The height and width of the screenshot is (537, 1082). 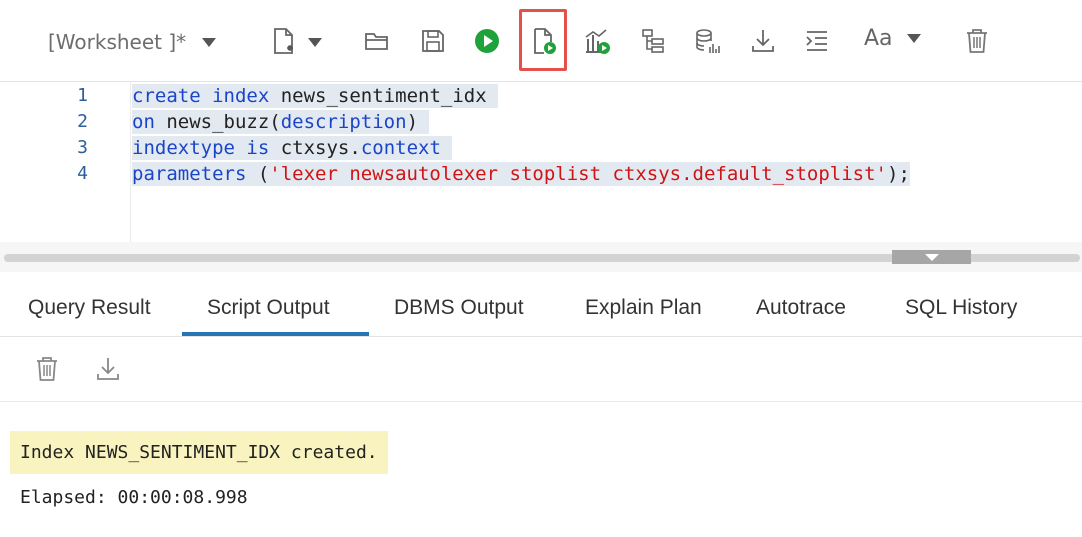 I want to click on format-icon, so click(x=816, y=41).